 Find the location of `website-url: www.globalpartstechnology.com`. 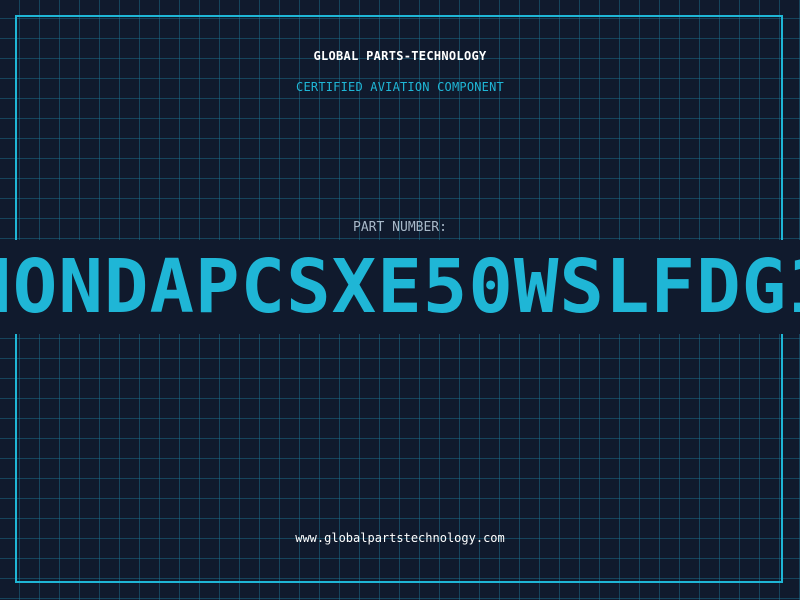

website-url: www.globalpartstechnology.com is located at coordinates (400, 538).